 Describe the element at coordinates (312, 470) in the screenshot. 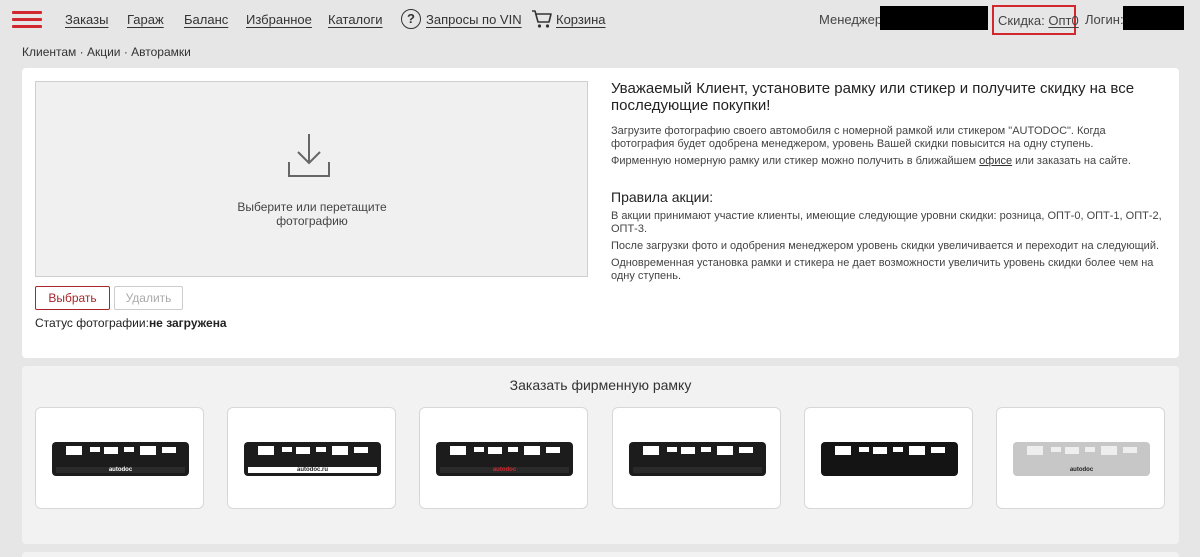

I see `frame-brand-logo: autodoc.ru` at that location.